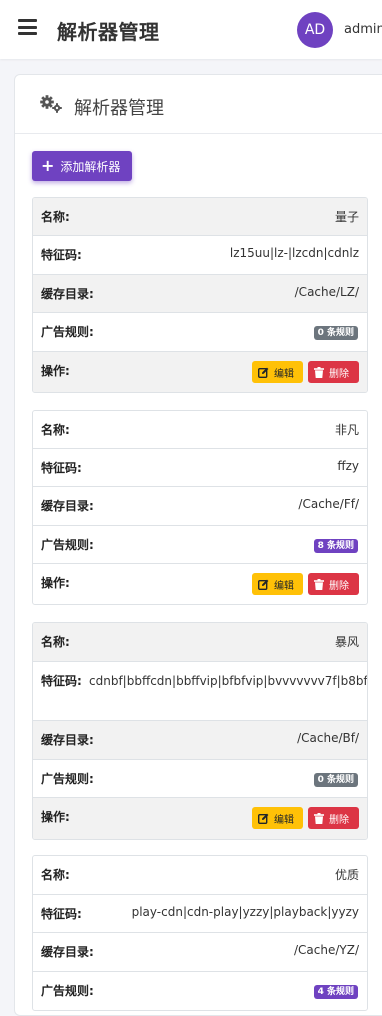 This screenshot has height=1016, width=382. What do you see at coordinates (27, 27) in the screenshot?
I see `menu-icon` at bounding box center [27, 27].